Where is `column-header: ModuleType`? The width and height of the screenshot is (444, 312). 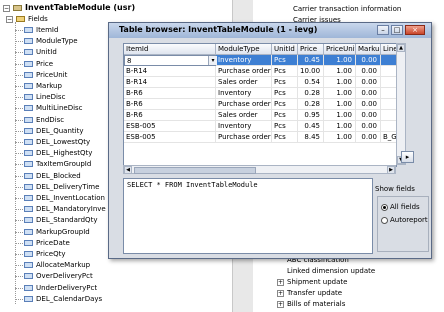
column-header: ModuleType is located at coordinates (244, 49).